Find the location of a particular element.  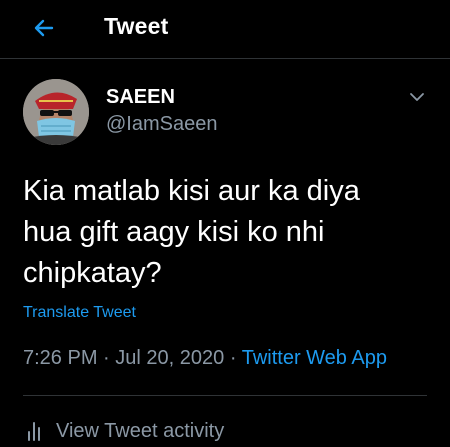

translate-tweet-link: Translate Tweet is located at coordinates (79, 313).